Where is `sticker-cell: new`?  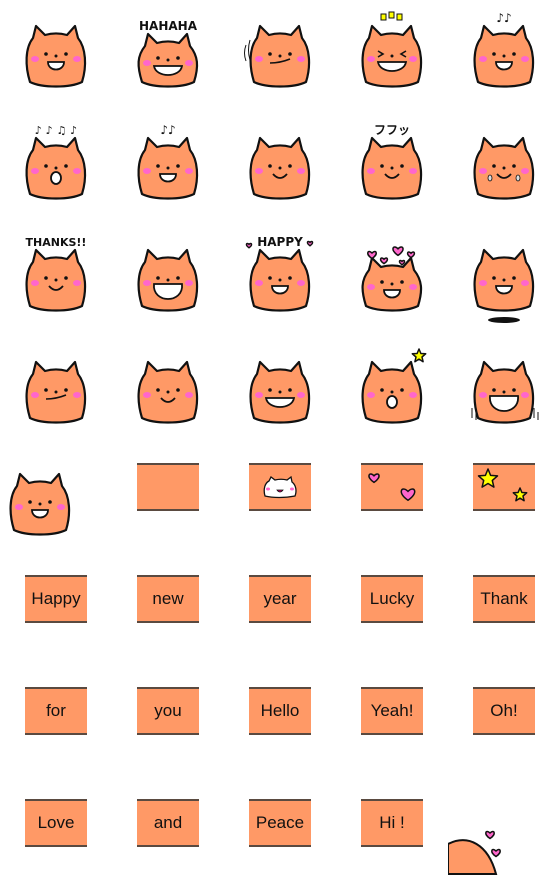
sticker-cell: new is located at coordinates (168, 616).